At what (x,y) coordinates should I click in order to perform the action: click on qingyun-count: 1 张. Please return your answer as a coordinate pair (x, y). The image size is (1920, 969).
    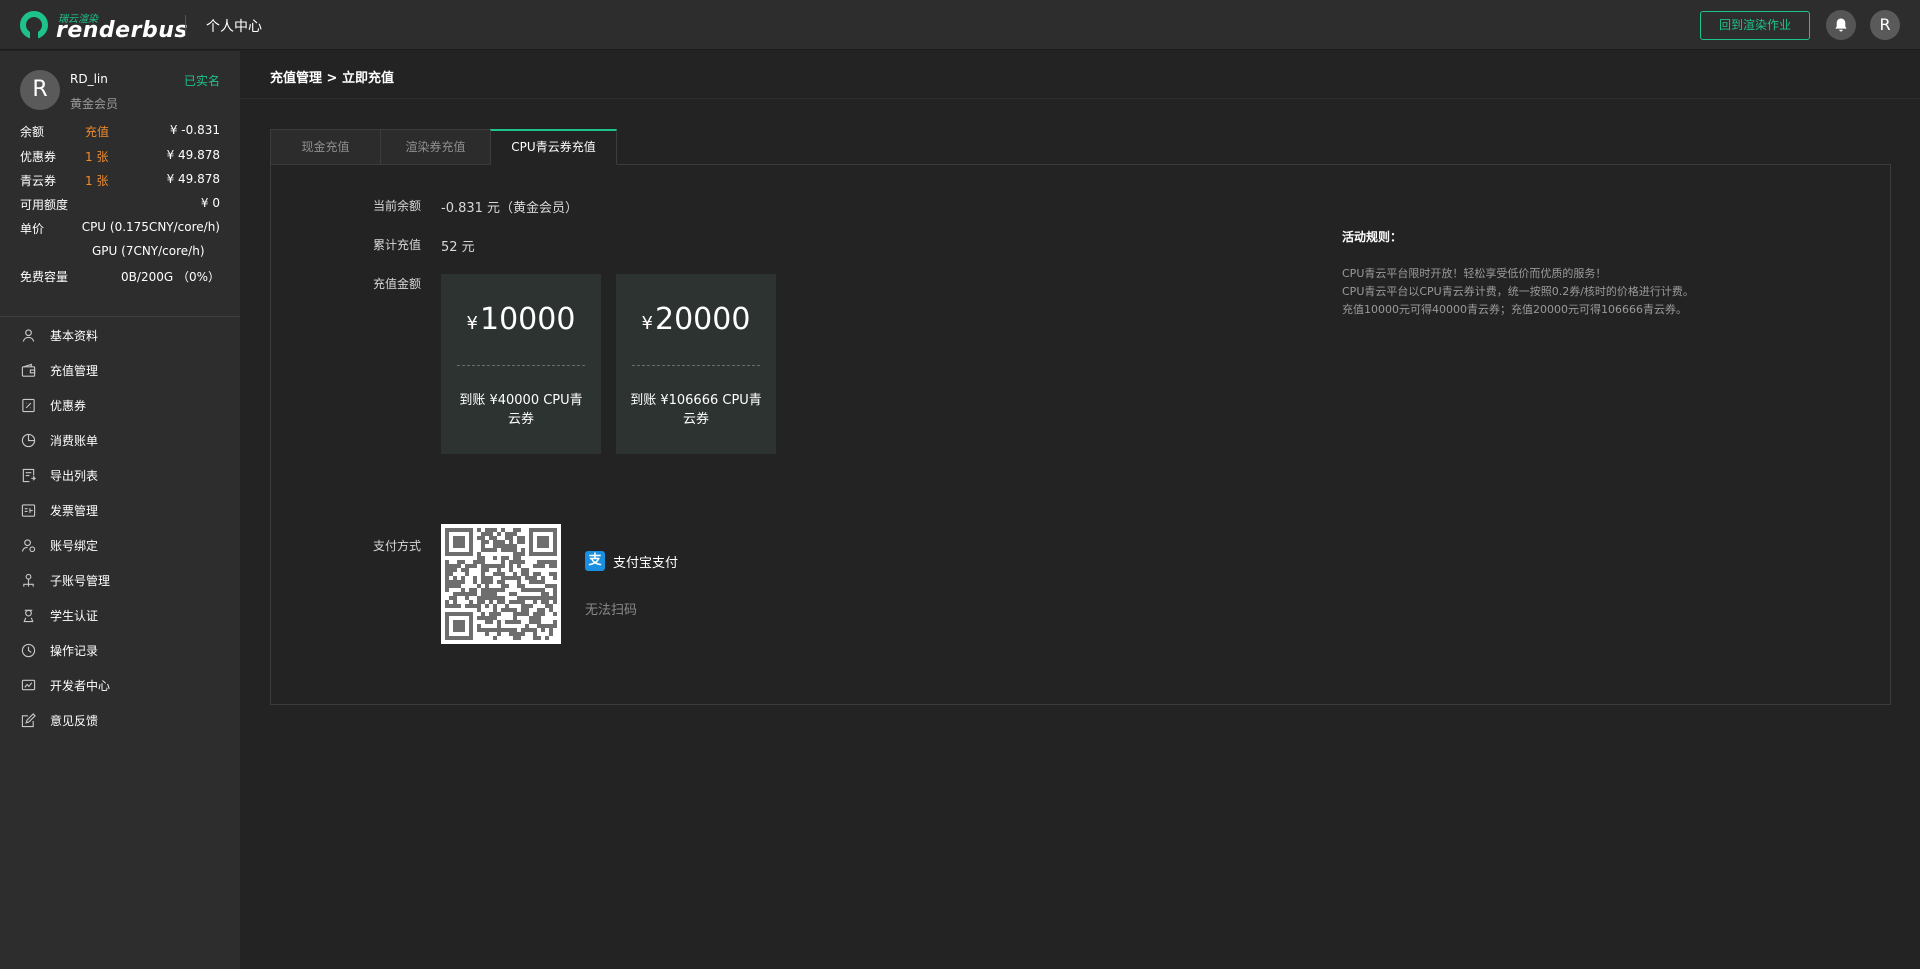
    Looking at the image, I should click on (96, 180).